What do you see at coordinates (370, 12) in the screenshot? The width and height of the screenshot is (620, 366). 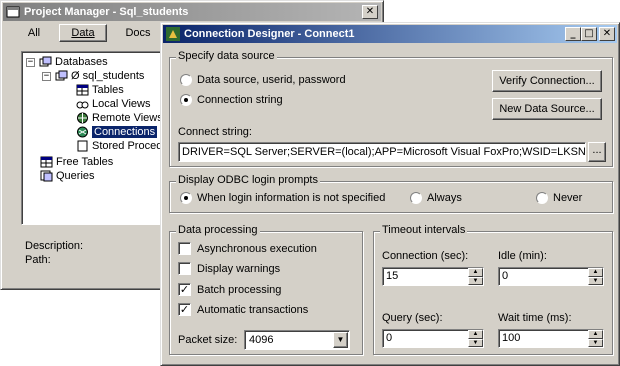 I see `project-manager-close-button: ✕` at bounding box center [370, 12].